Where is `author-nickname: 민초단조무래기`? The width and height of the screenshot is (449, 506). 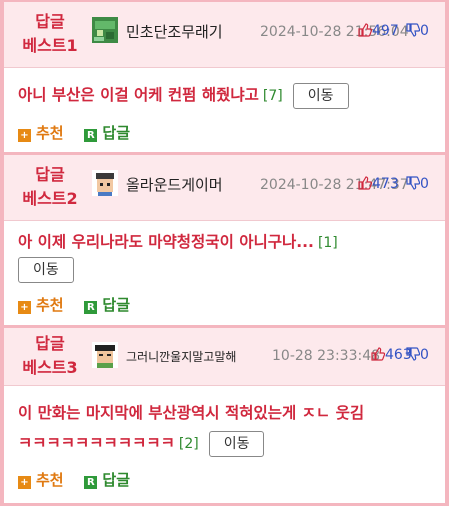
author-nickname: 민초단조무래기 is located at coordinates (174, 31).